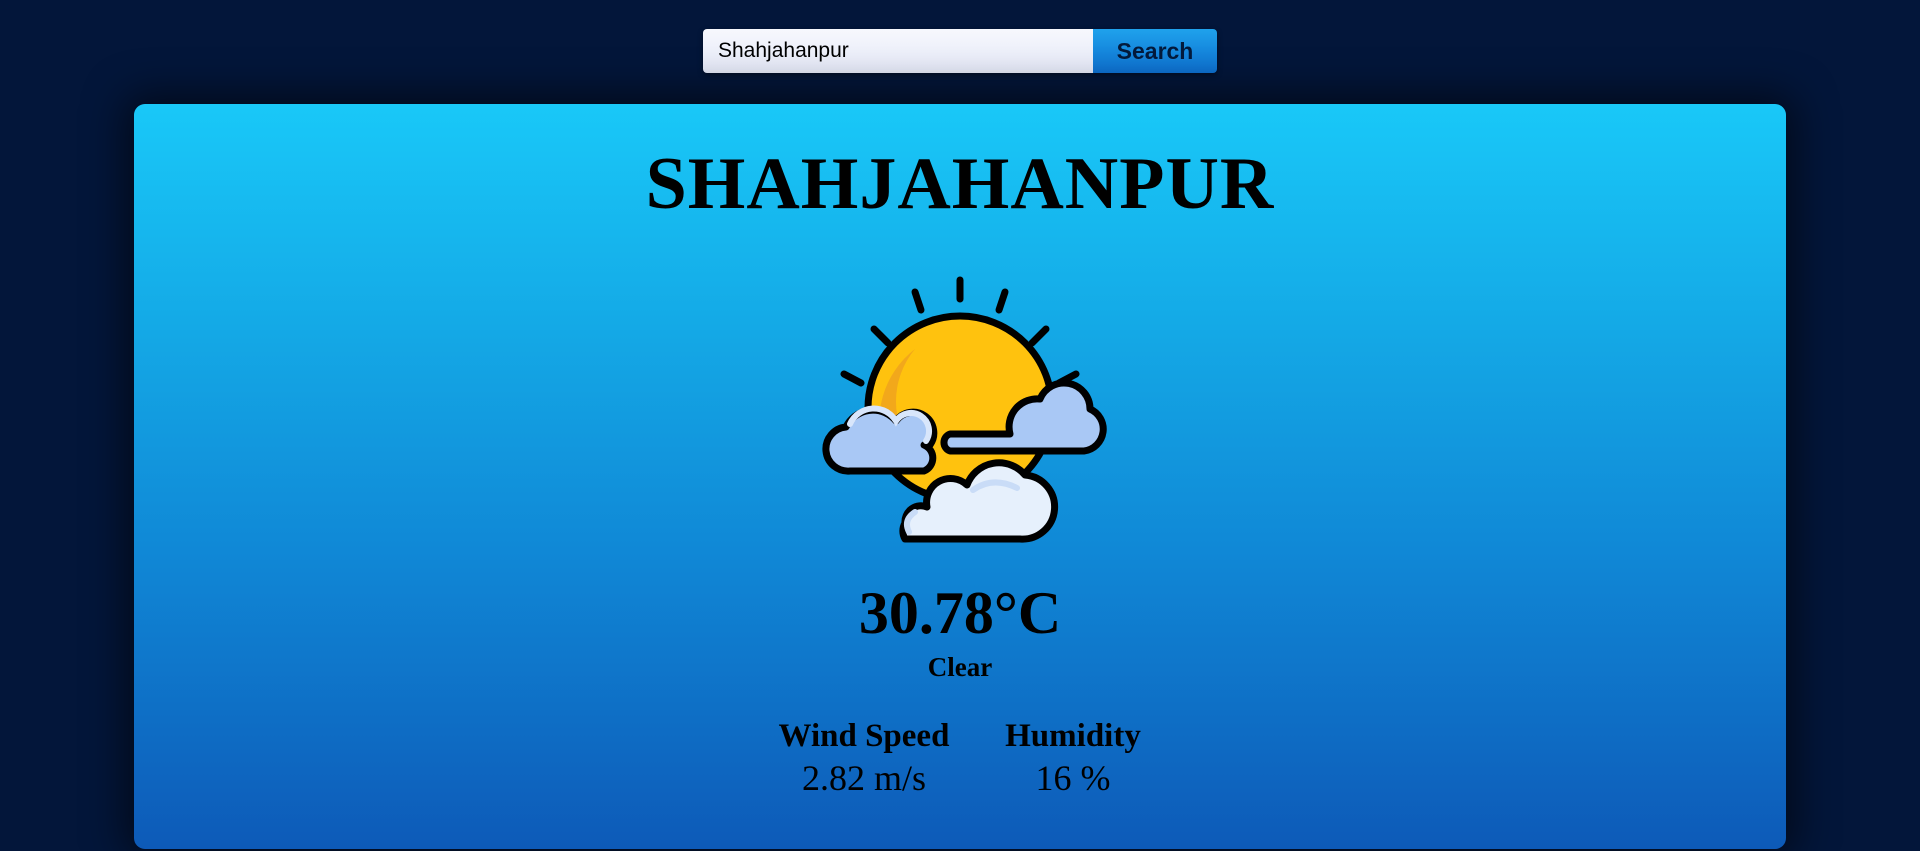  Describe the element at coordinates (1073, 778) in the screenshot. I see `humidity-value: 16 %` at that location.